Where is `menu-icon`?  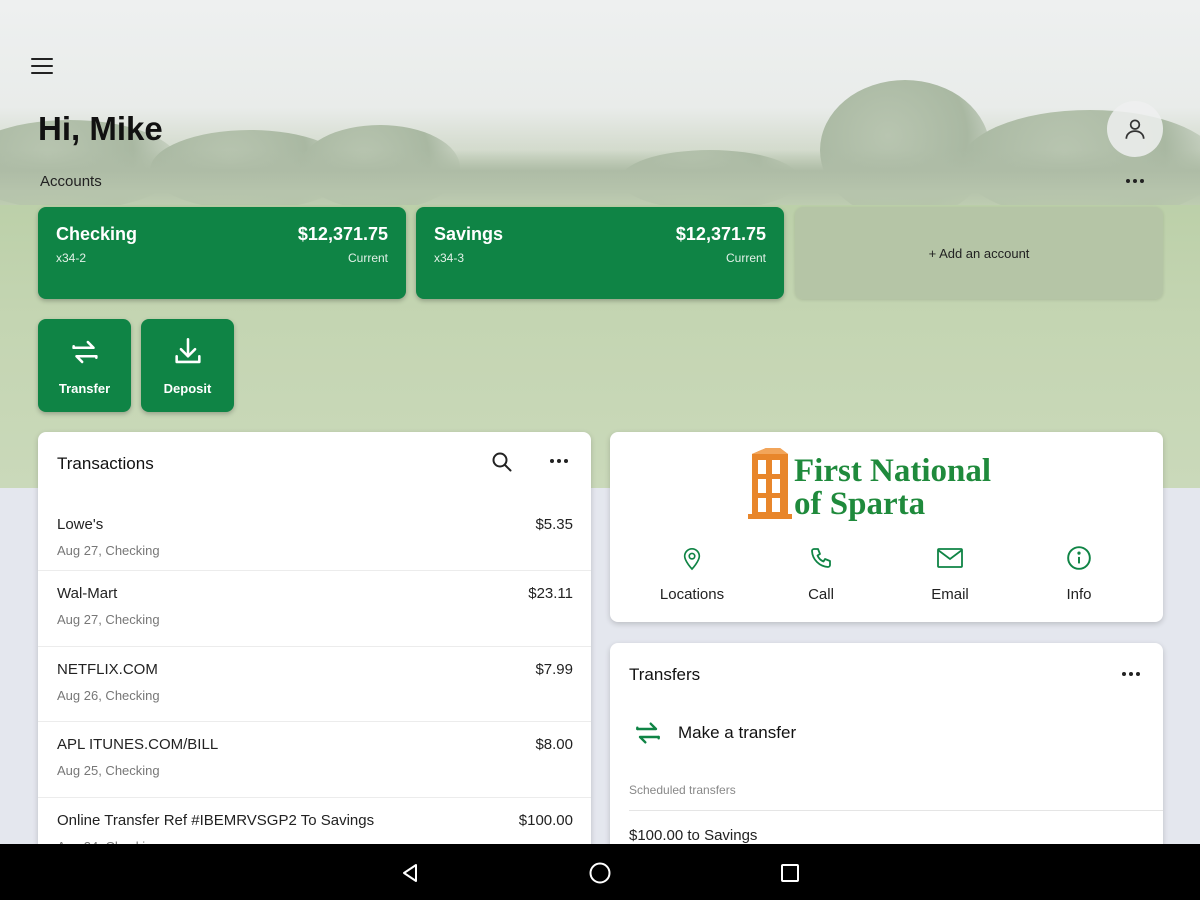
menu-icon is located at coordinates (42, 66).